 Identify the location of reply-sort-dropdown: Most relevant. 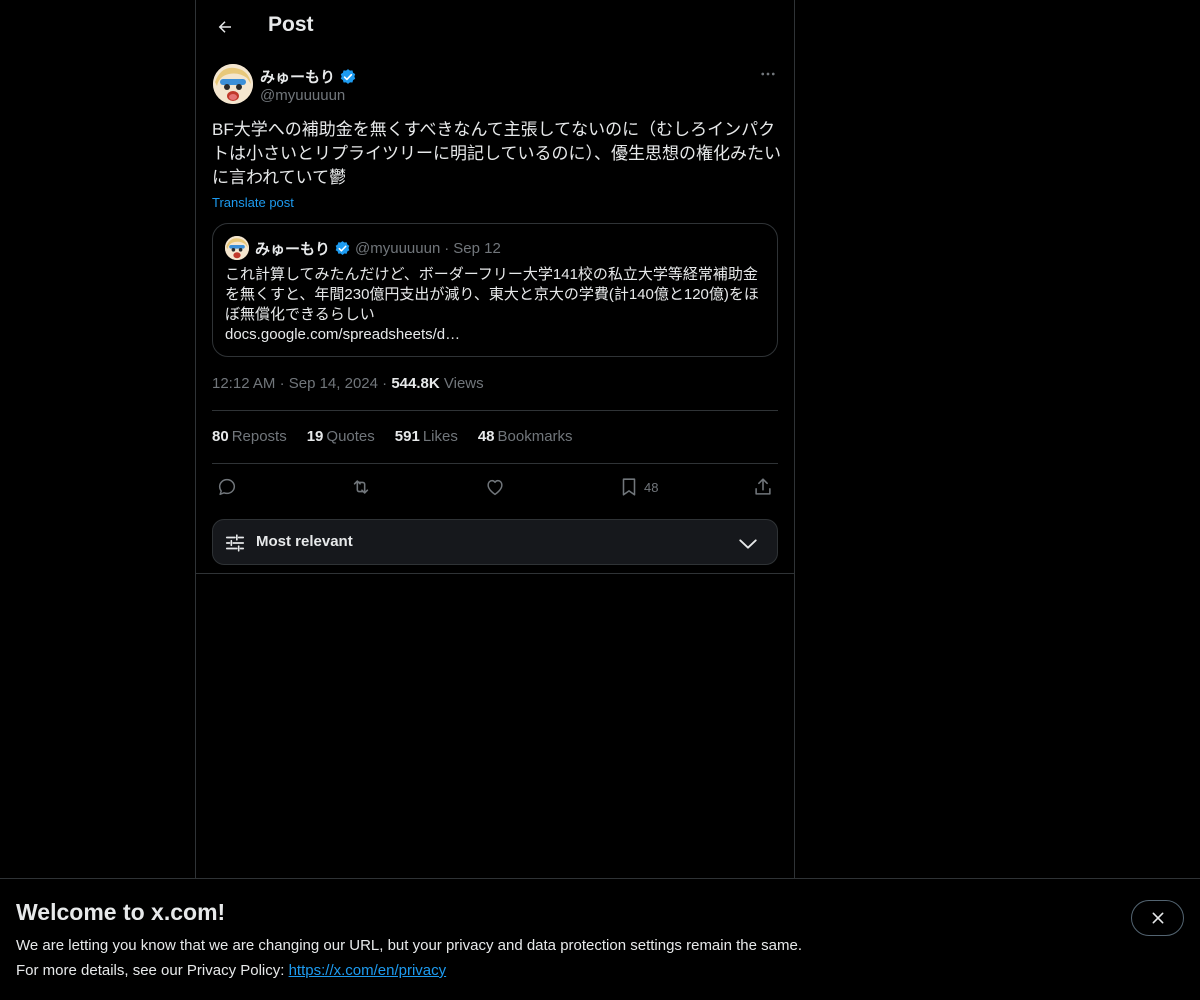
(495, 542).